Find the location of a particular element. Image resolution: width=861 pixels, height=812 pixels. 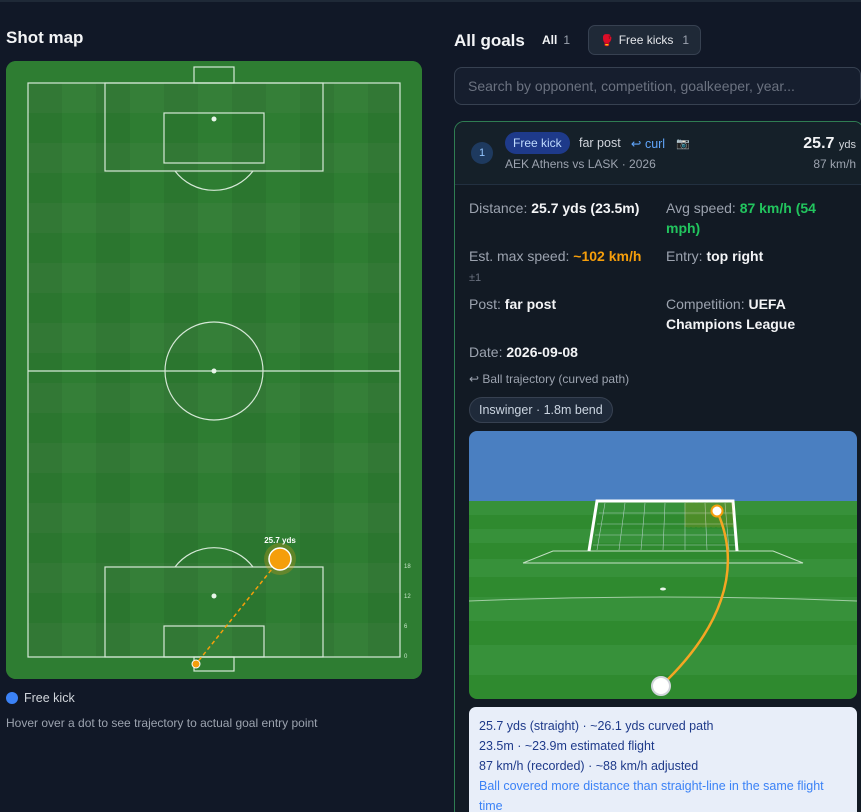

shot-marker-label: 25.7 yds is located at coordinates (280, 540).